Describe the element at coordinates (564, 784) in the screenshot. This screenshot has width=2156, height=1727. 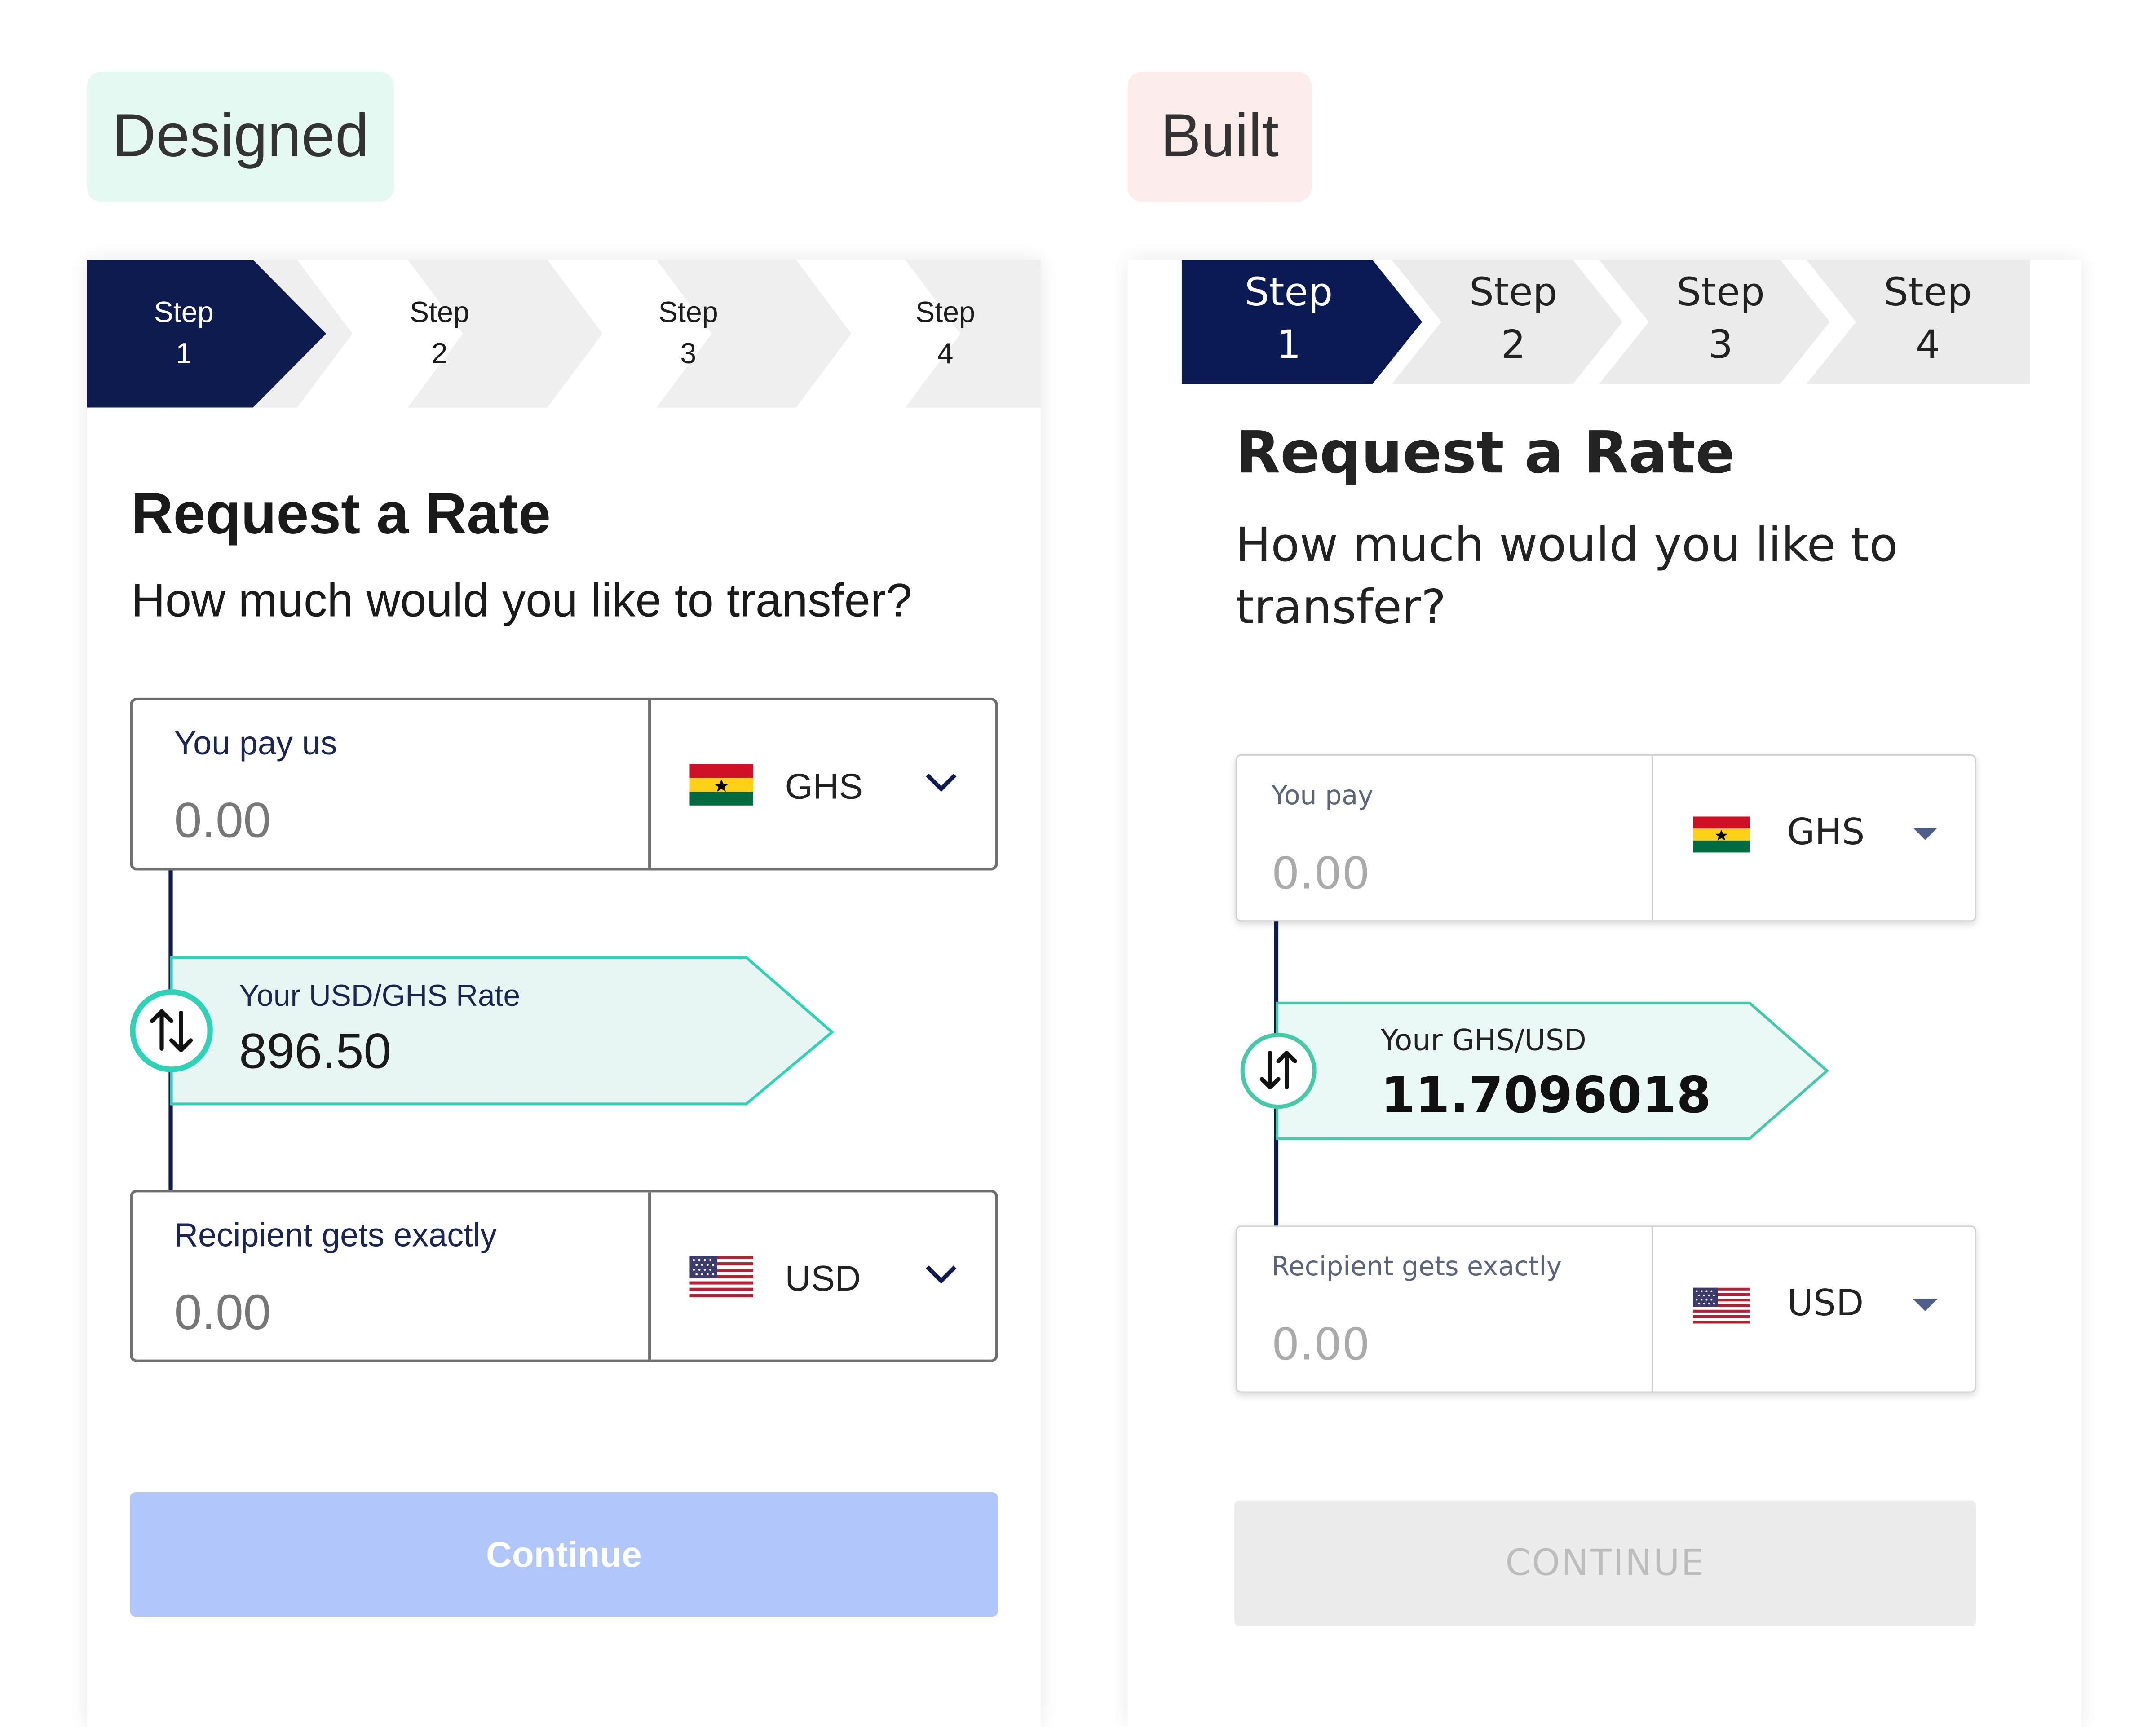
I see `pay-field: You pay us 0.00 GHS` at that location.